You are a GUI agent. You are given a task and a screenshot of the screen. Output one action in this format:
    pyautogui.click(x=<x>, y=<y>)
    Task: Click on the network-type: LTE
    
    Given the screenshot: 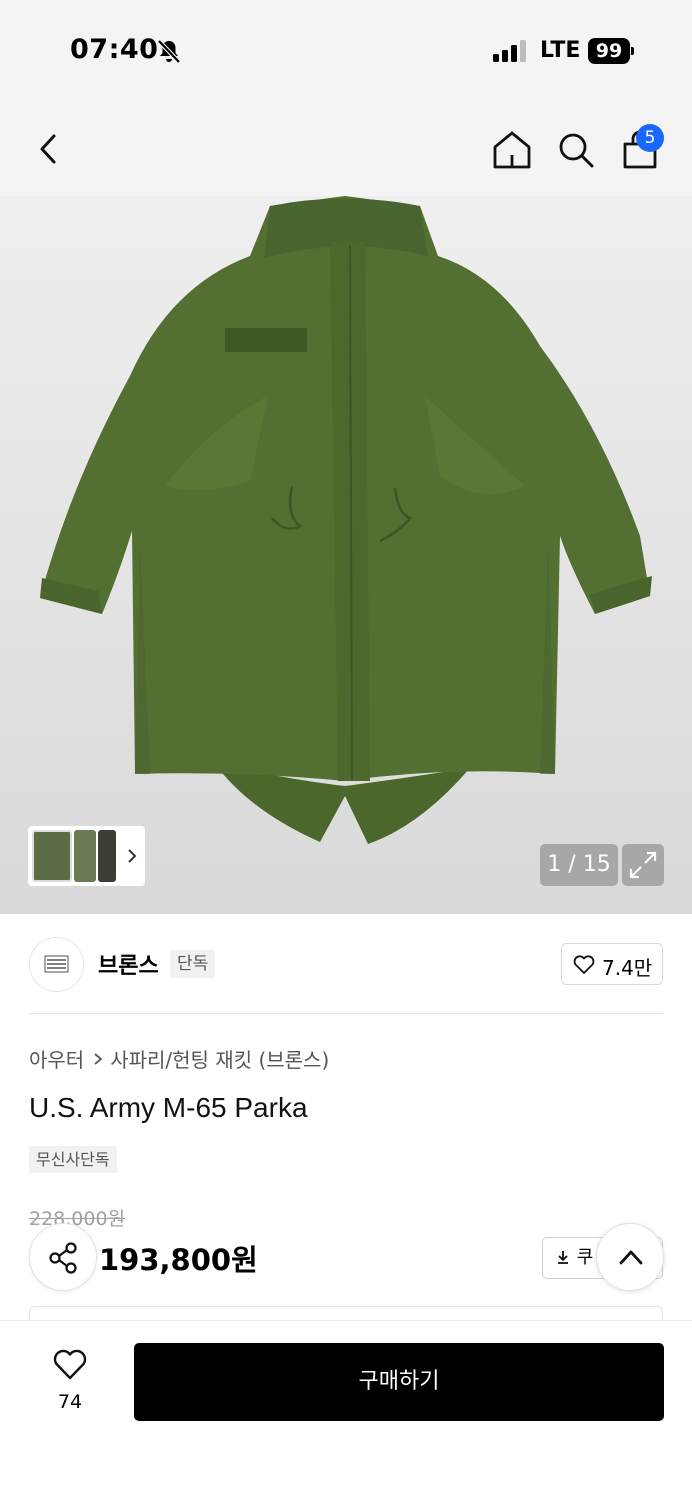 What is the action you would take?
    pyautogui.click(x=560, y=50)
    